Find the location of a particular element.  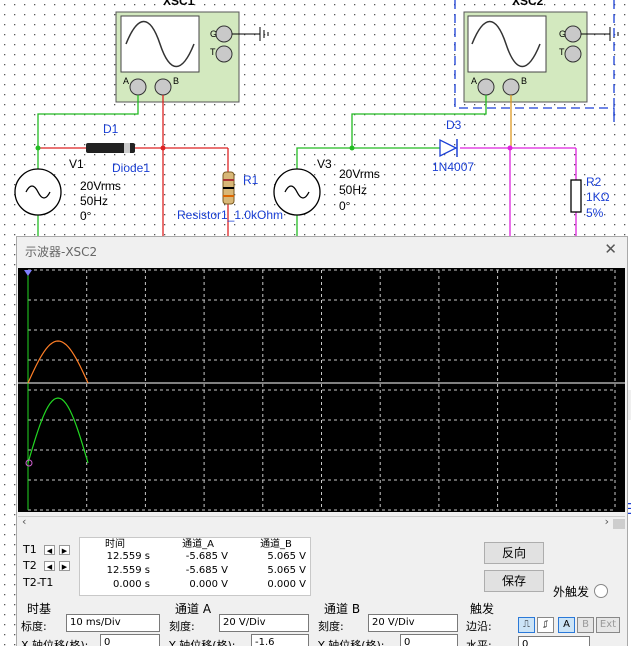

timebase-section: 时基 is located at coordinates (39, 609).